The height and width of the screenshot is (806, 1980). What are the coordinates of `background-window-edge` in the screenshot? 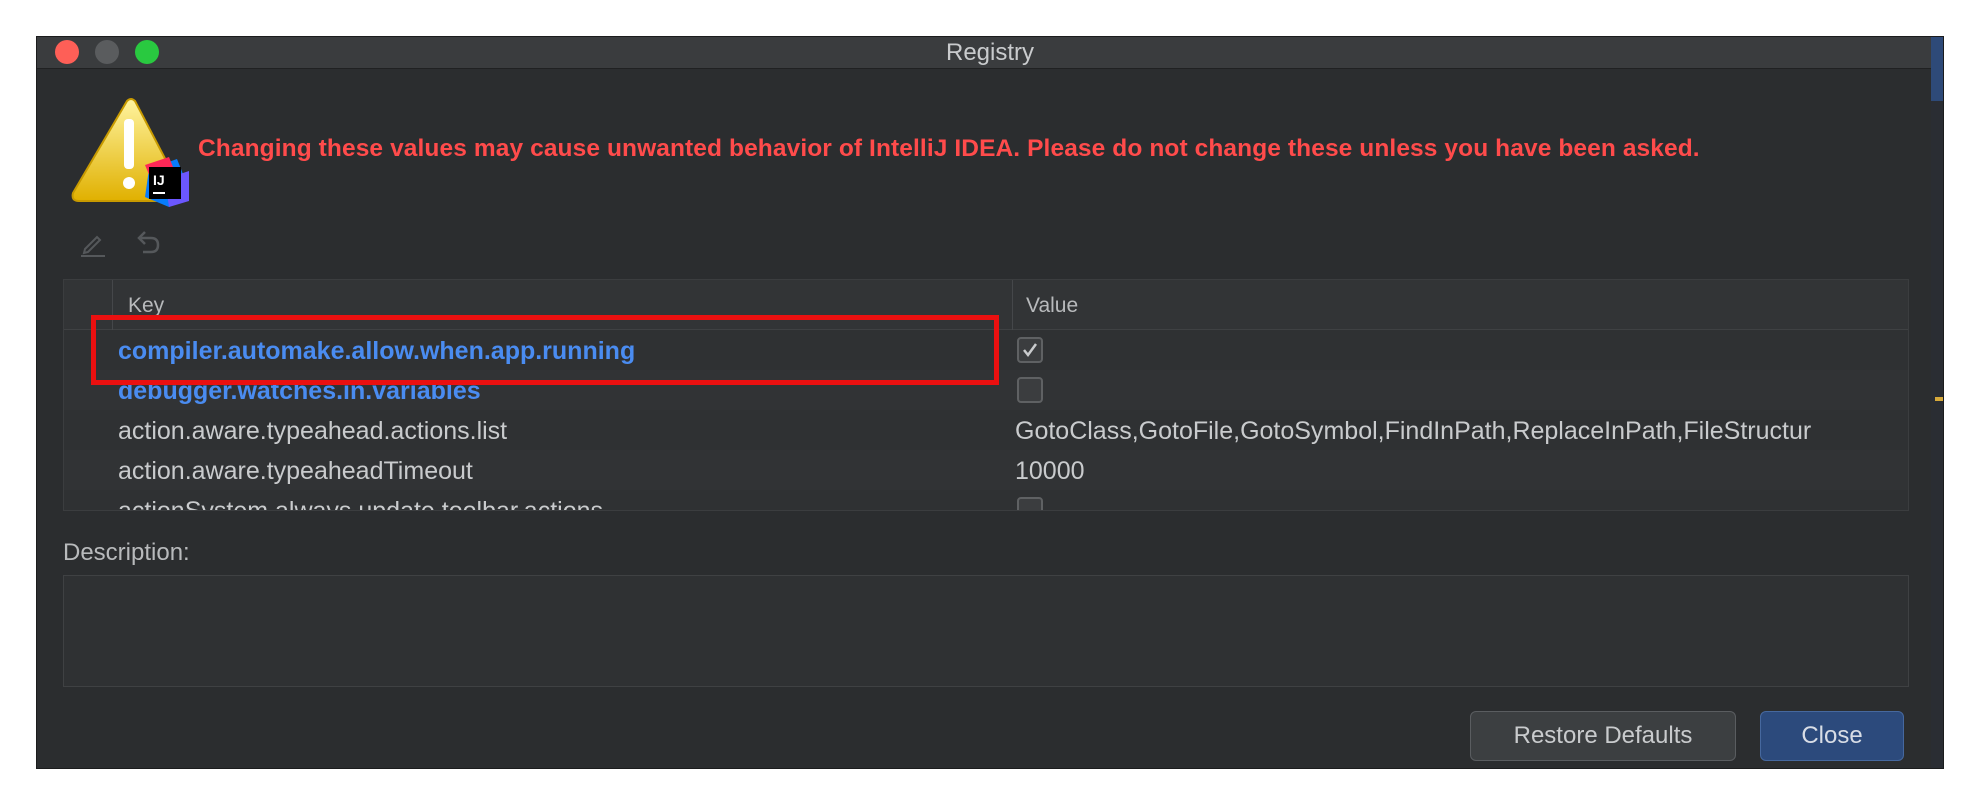 It's located at (1937, 402).